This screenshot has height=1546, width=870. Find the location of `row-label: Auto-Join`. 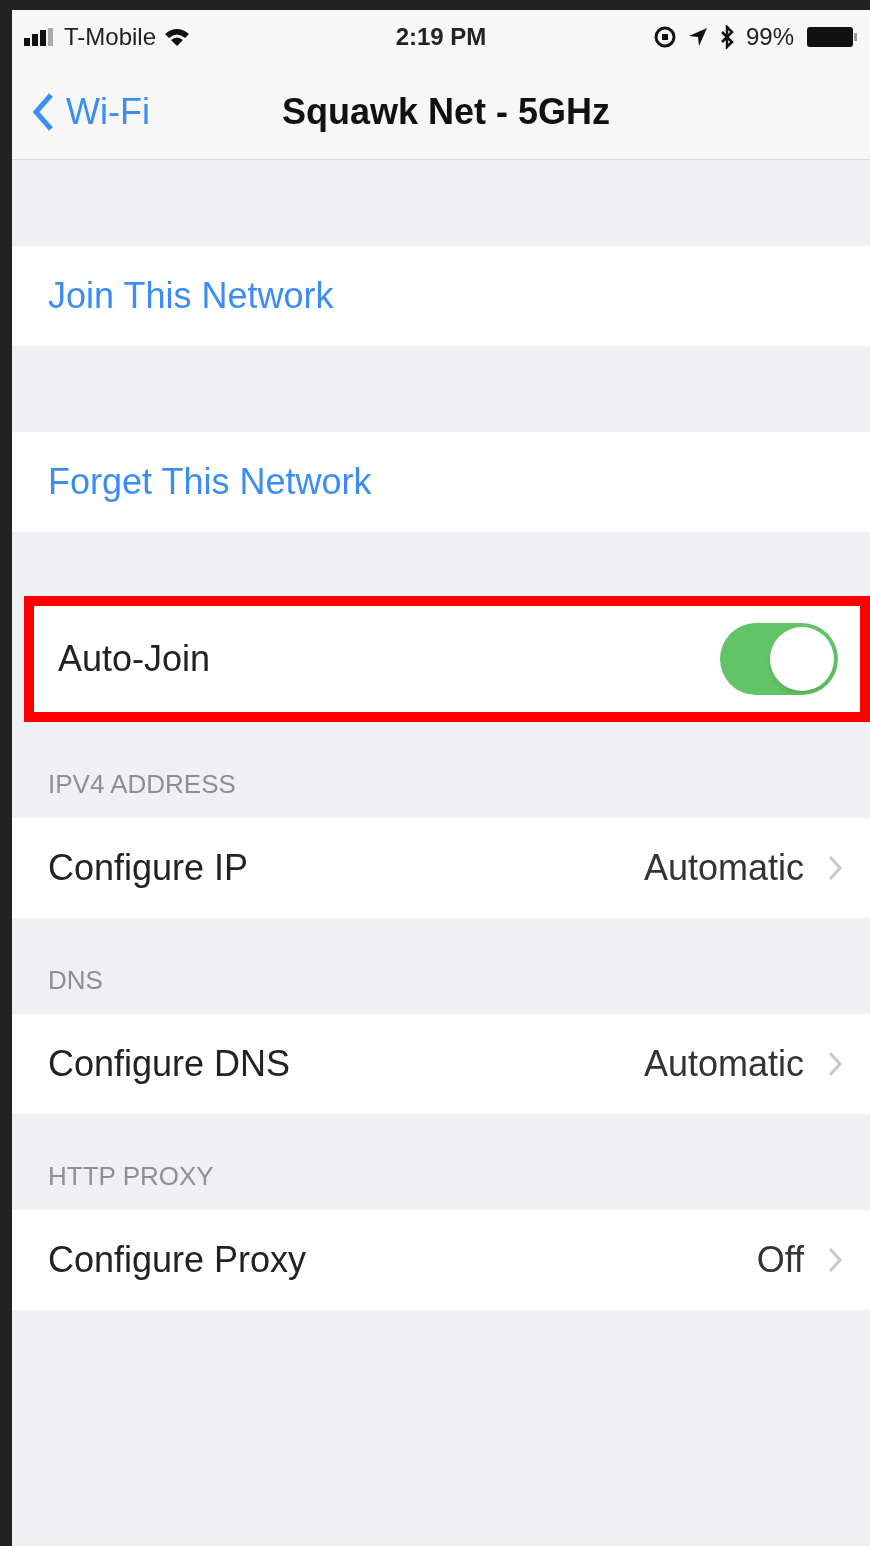

row-label: Auto-Join is located at coordinates (134, 659).